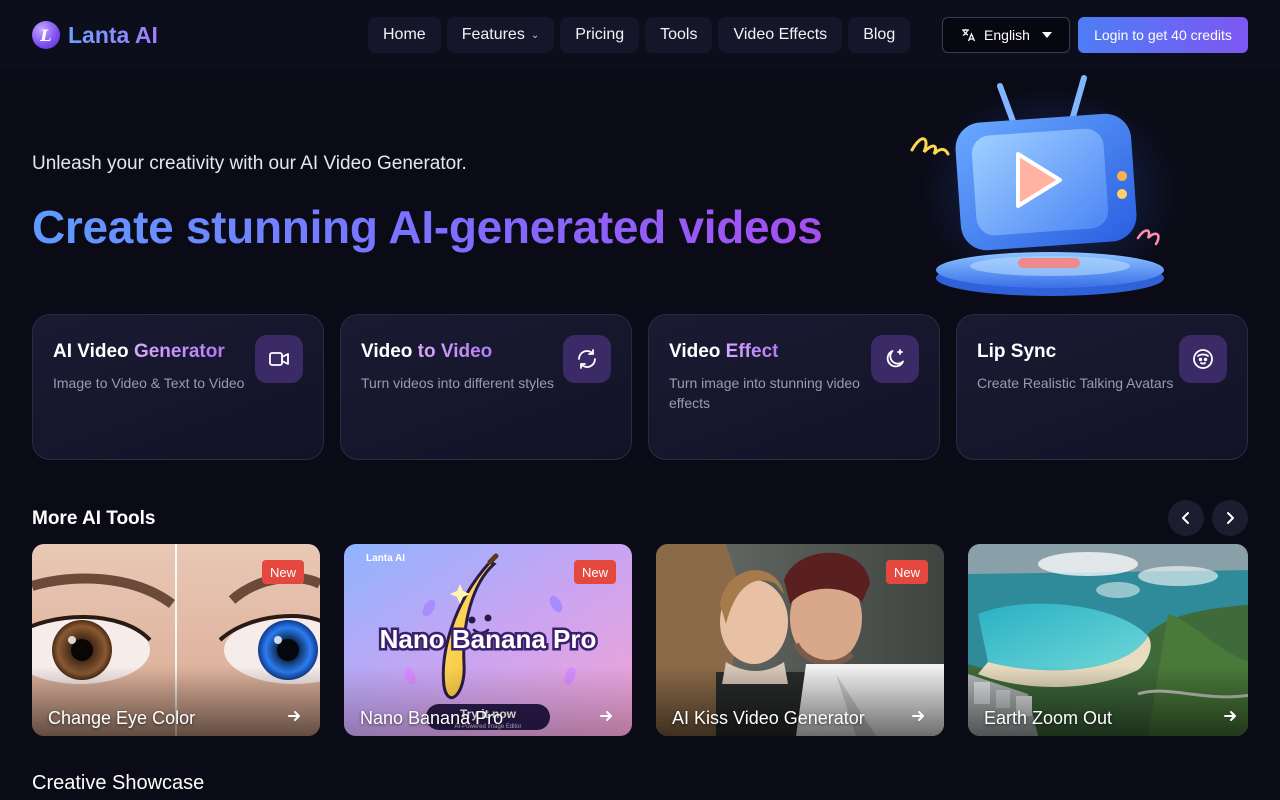 Image resolution: width=1280 pixels, height=800 pixels. I want to click on nav-video-effects: Video Effects, so click(780, 35).